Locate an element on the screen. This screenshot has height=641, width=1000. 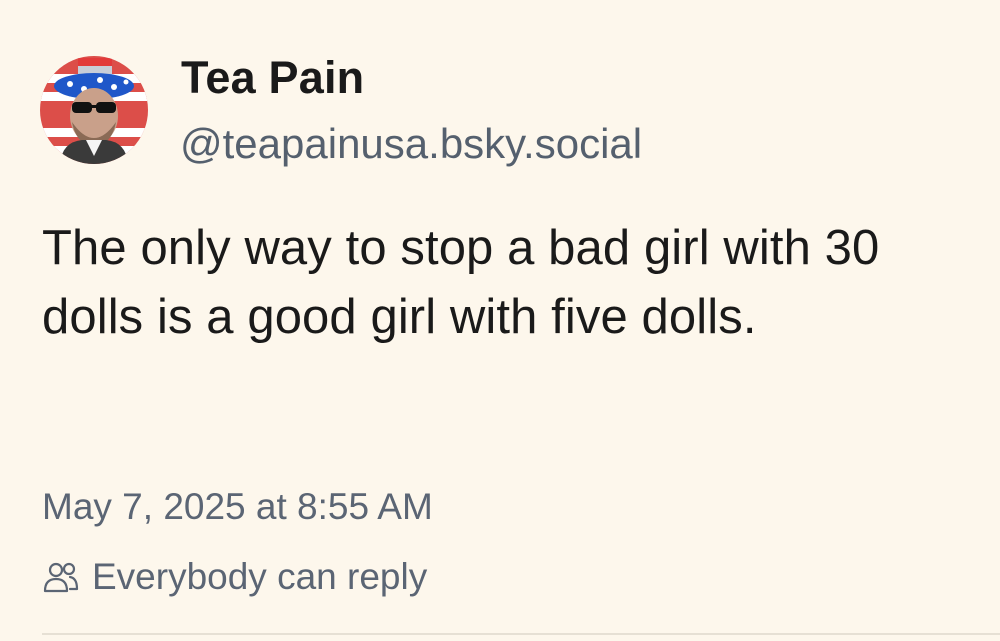
avatar-image is located at coordinates (94, 110).